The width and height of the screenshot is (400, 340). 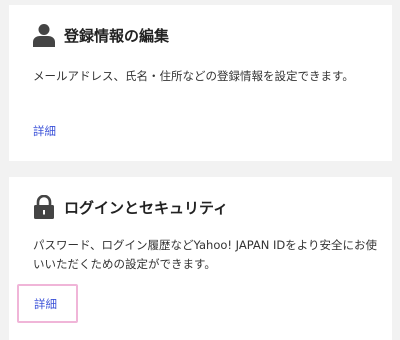 What do you see at coordinates (146, 207) in the screenshot?
I see `card-title: ログインとセキュリティ` at bounding box center [146, 207].